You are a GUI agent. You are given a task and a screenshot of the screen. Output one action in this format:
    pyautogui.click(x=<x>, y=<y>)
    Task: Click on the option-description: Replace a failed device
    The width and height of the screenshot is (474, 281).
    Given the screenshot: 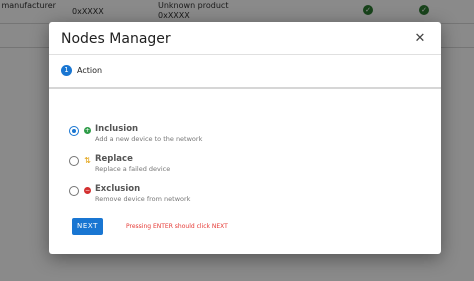 What is the action you would take?
    pyautogui.click(x=133, y=169)
    